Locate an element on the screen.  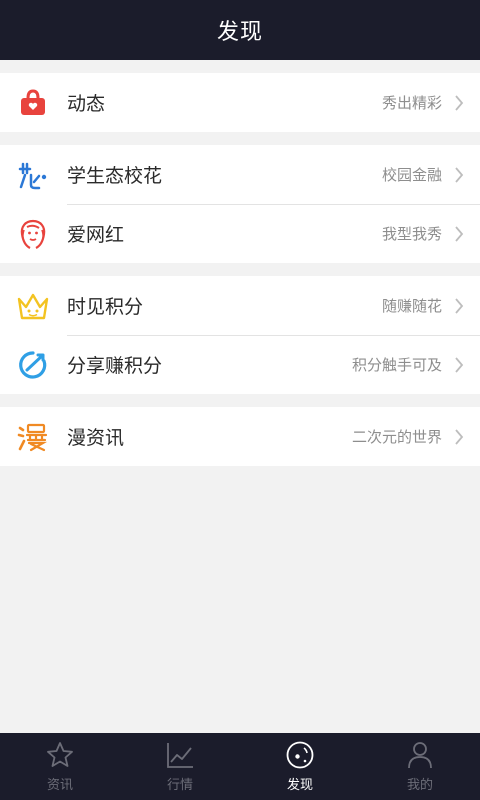
list-item-manga-news: 漫资讯 二次元的世界 is located at coordinates (240, 436).